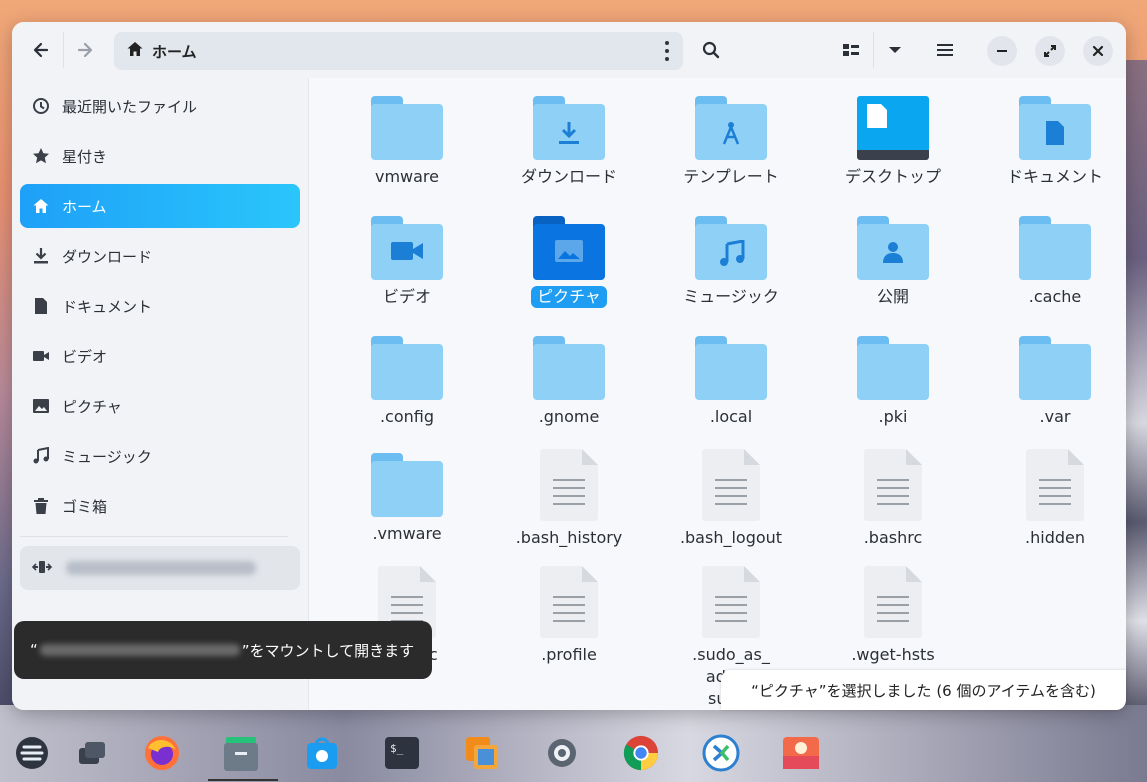 This screenshot has height=782, width=1147. Describe the element at coordinates (569, 616) in the screenshot. I see `file-item: .profile` at that location.